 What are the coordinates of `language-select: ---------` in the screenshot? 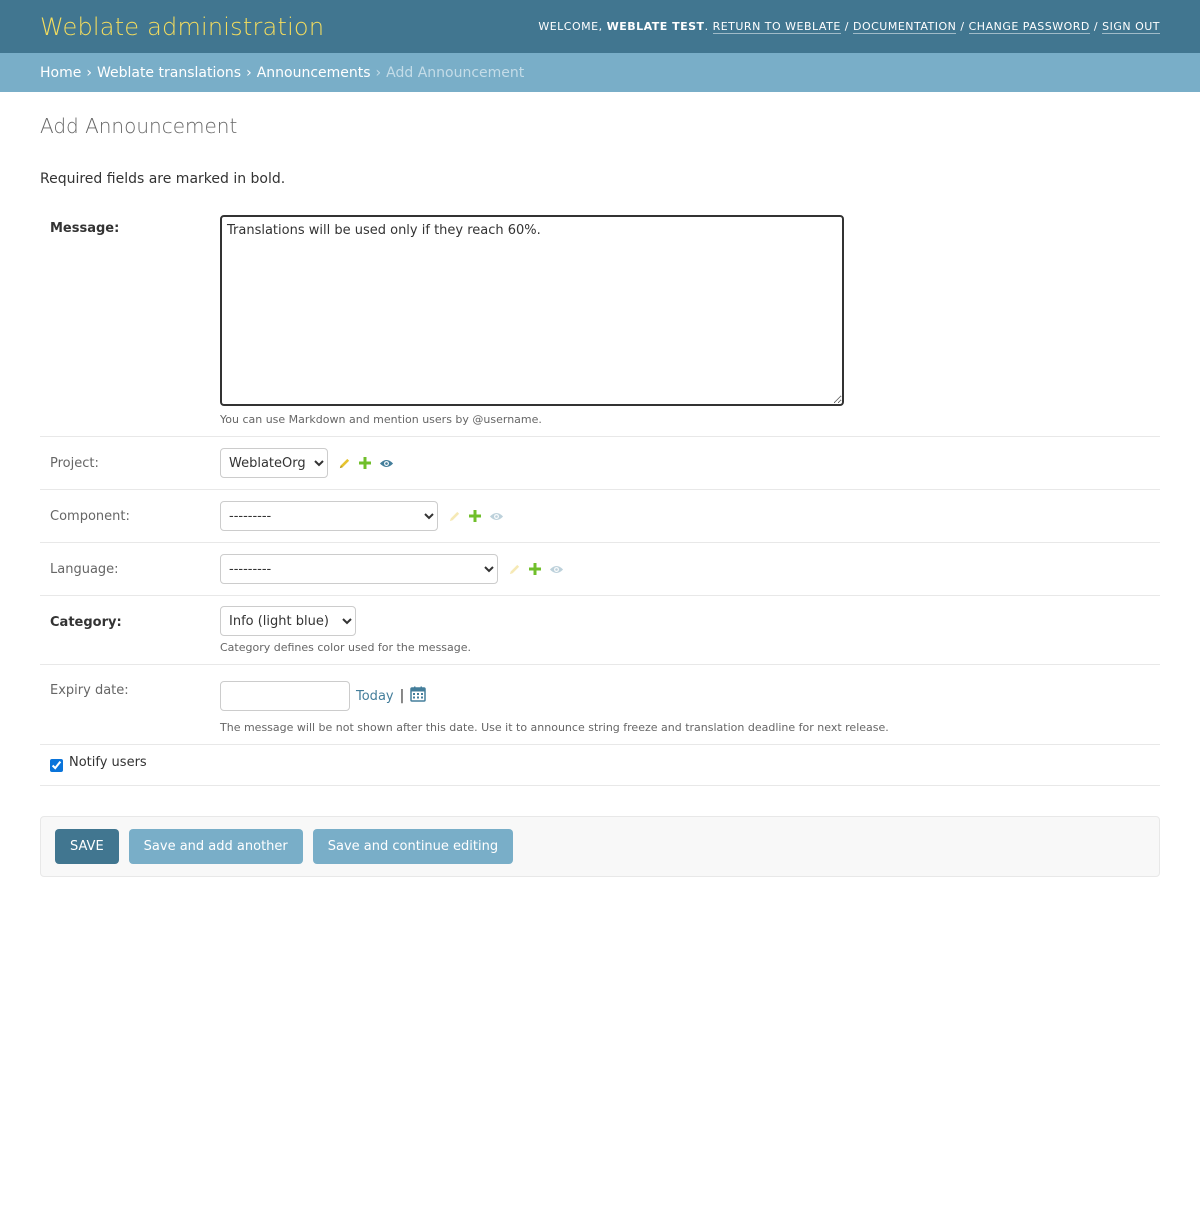 It's located at (359, 569).